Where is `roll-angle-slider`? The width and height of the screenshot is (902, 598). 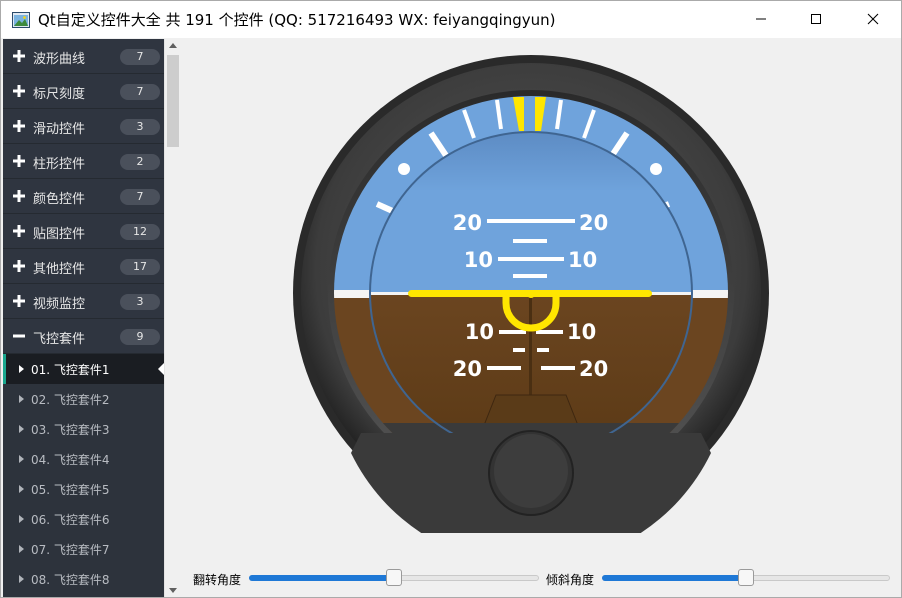 roll-angle-slider is located at coordinates (394, 577).